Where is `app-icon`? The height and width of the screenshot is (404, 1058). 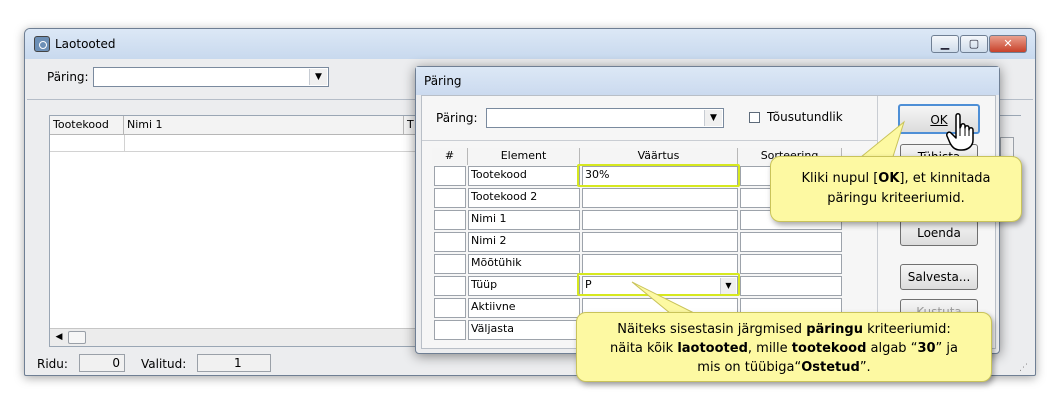
app-icon is located at coordinates (42, 44).